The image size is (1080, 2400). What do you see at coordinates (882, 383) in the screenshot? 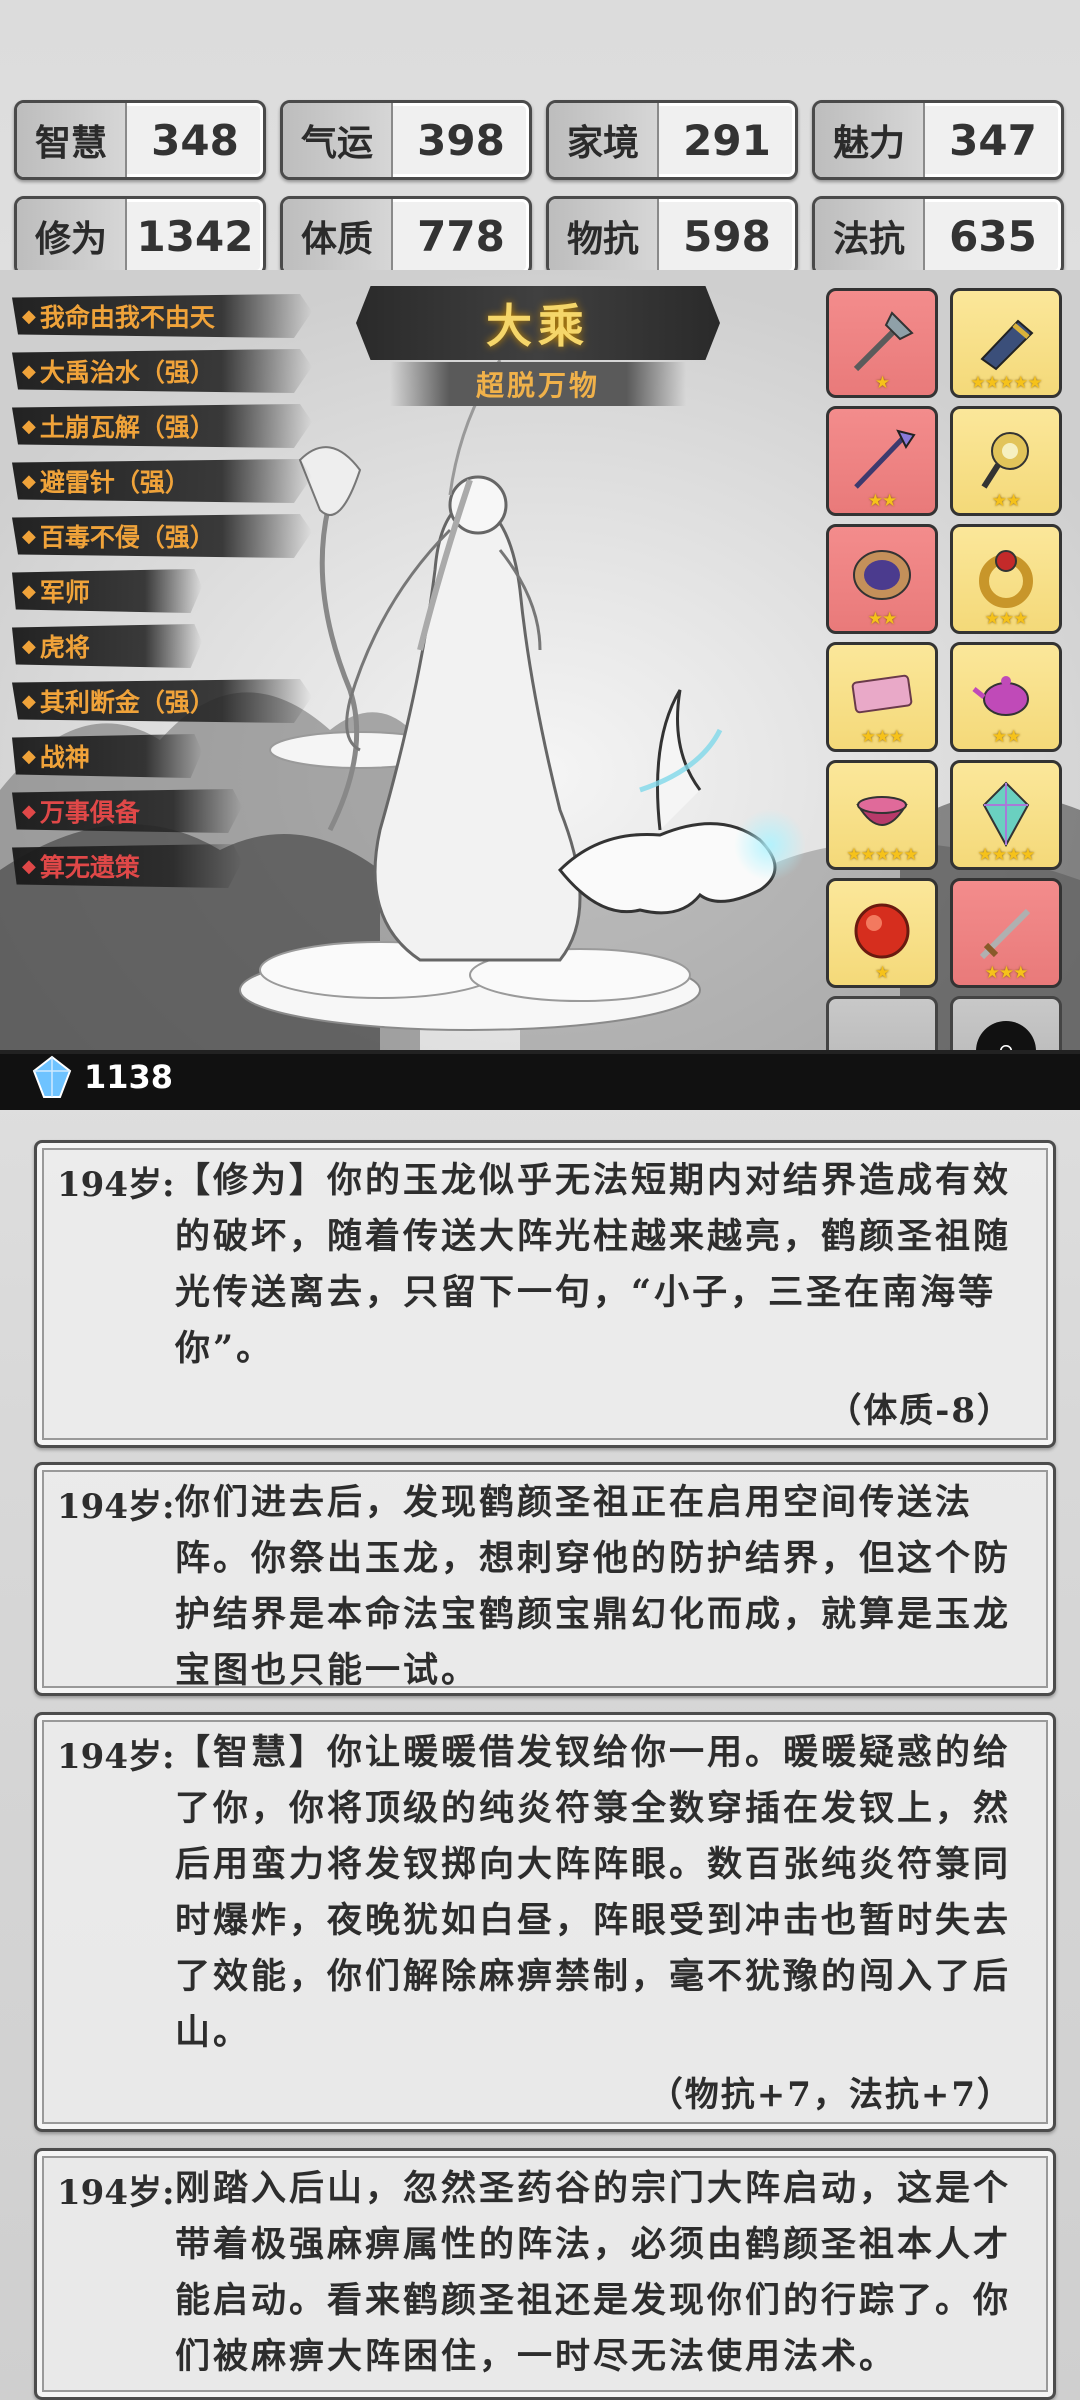
I see `star-rating: ★` at bounding box center [882, 383].